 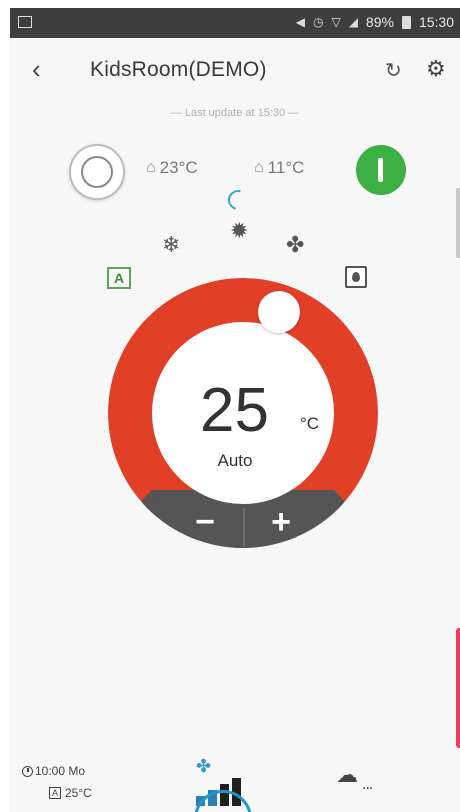 What do you see at coordinates (5, 406) in the screenshot?
I see `frame-left` at bounding box center [5, 406].